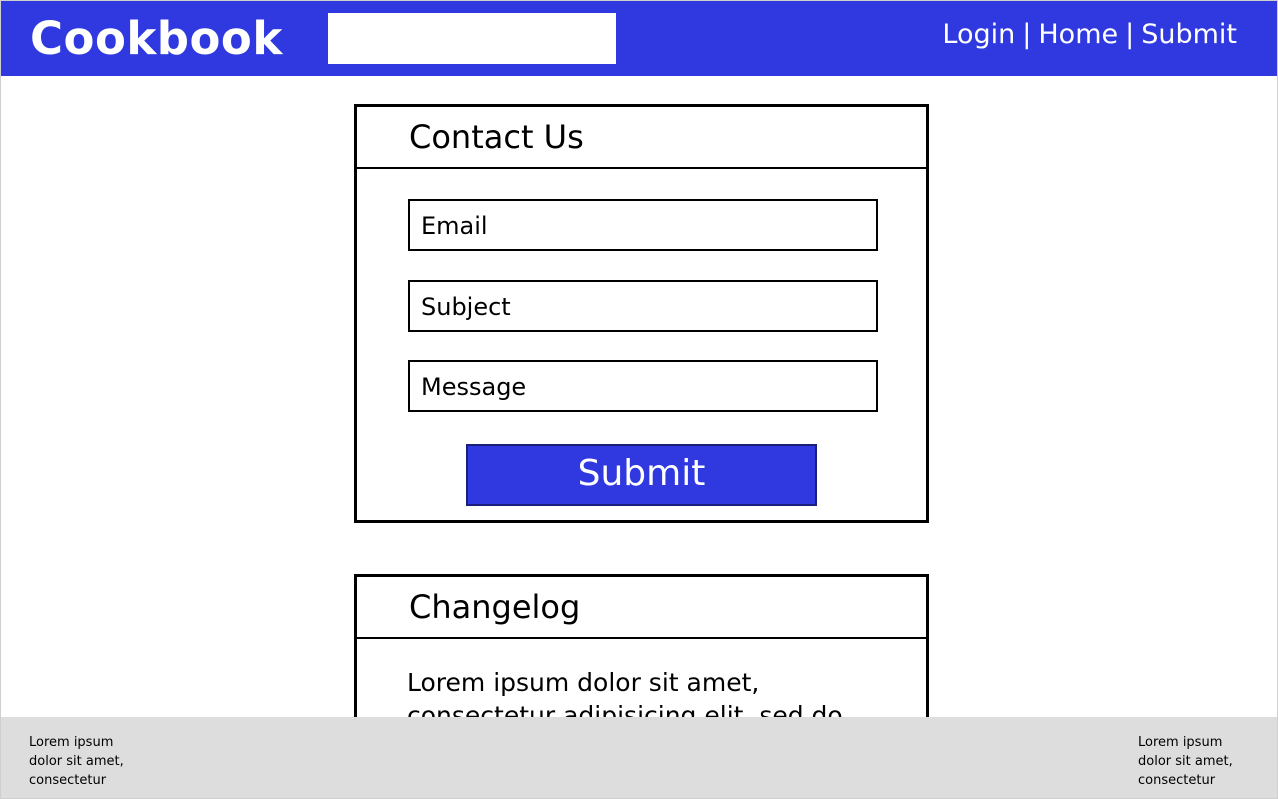 The width and height of the screenshot is (1278, 799). I want to click on login-link: Login, so click(978, 34).